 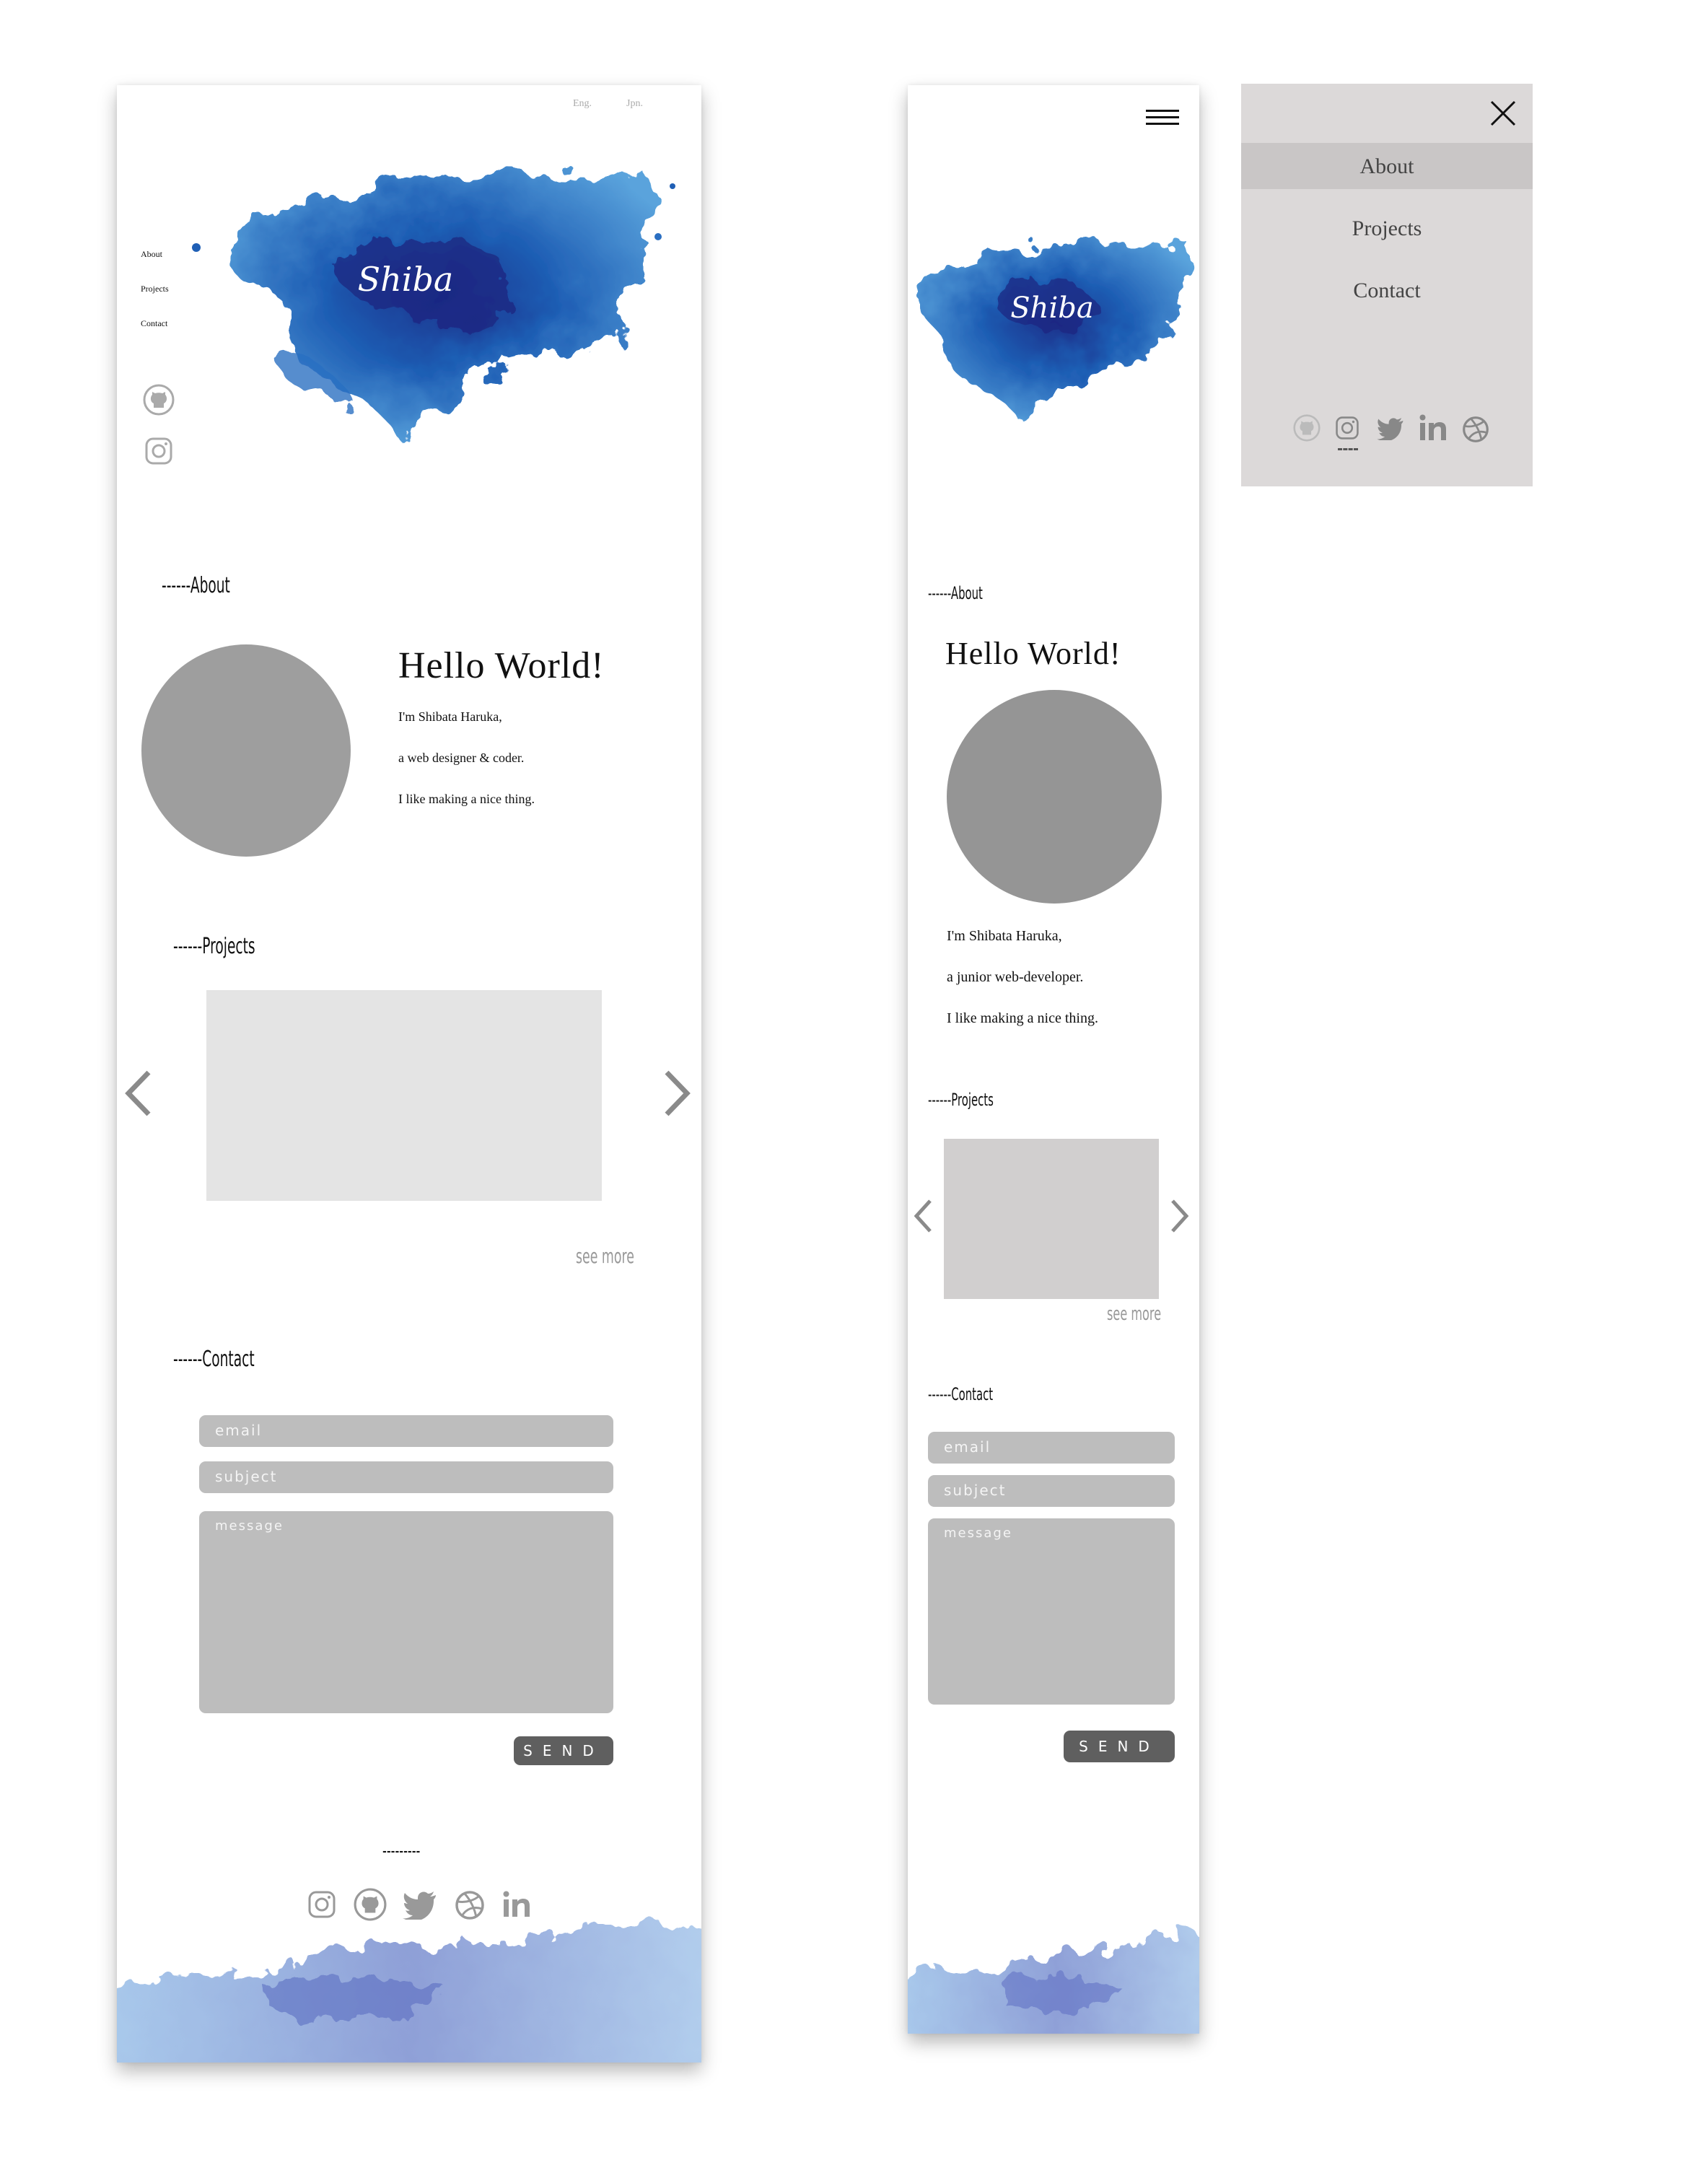 I want to click on menu-item-projects: Projects, so click(x=1387, y=228).